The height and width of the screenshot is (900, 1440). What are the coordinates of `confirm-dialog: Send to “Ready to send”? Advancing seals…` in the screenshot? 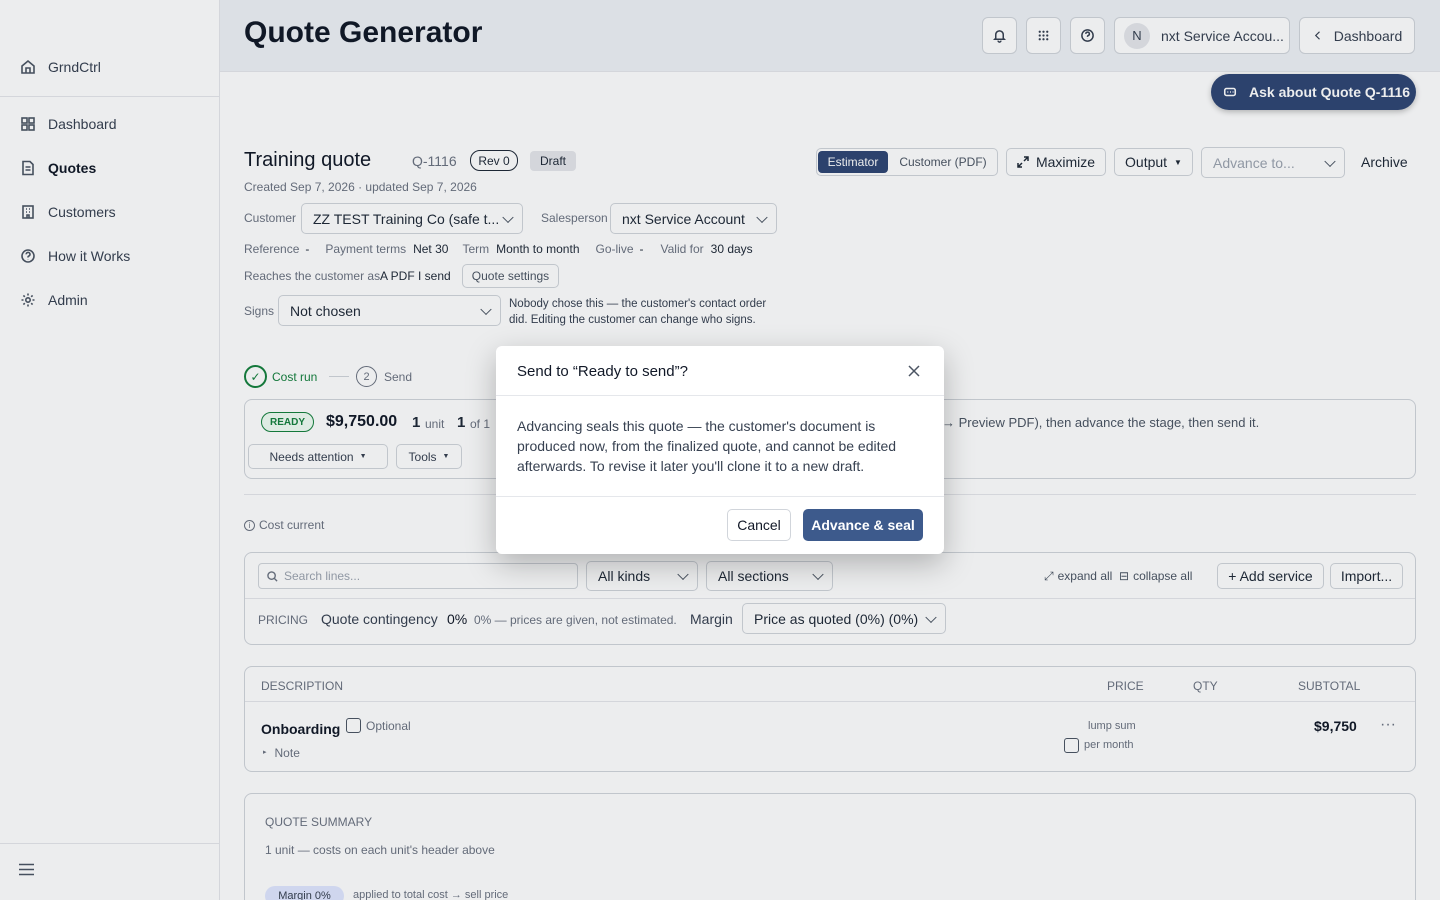 It's located at (720, 450).